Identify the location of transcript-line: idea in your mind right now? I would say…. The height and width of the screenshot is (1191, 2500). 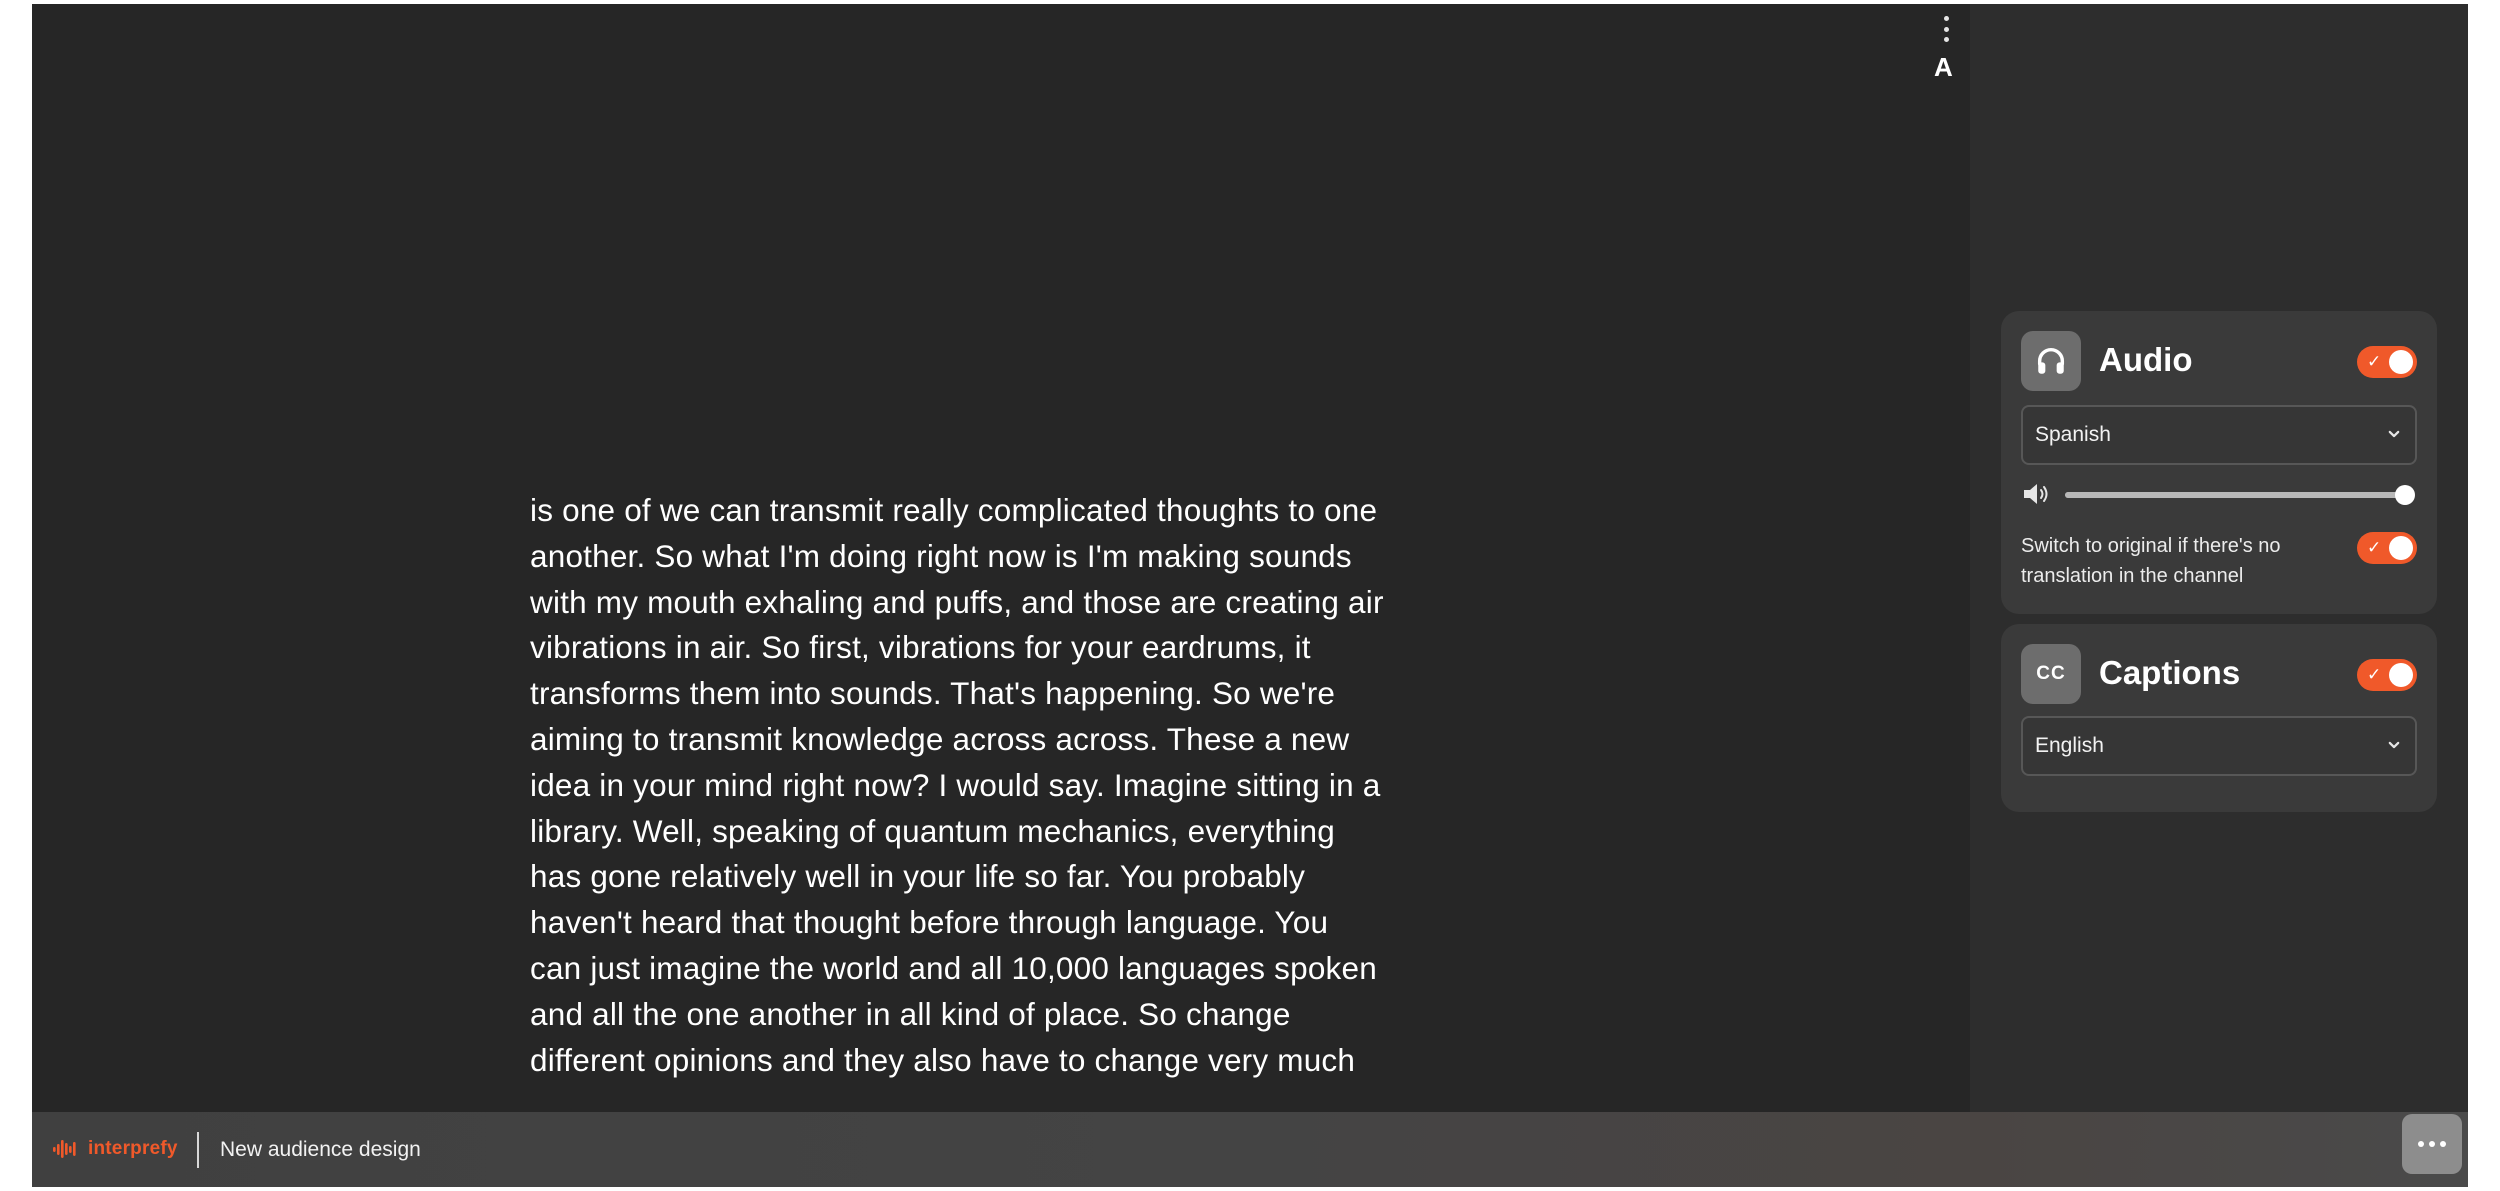
(955, 784).